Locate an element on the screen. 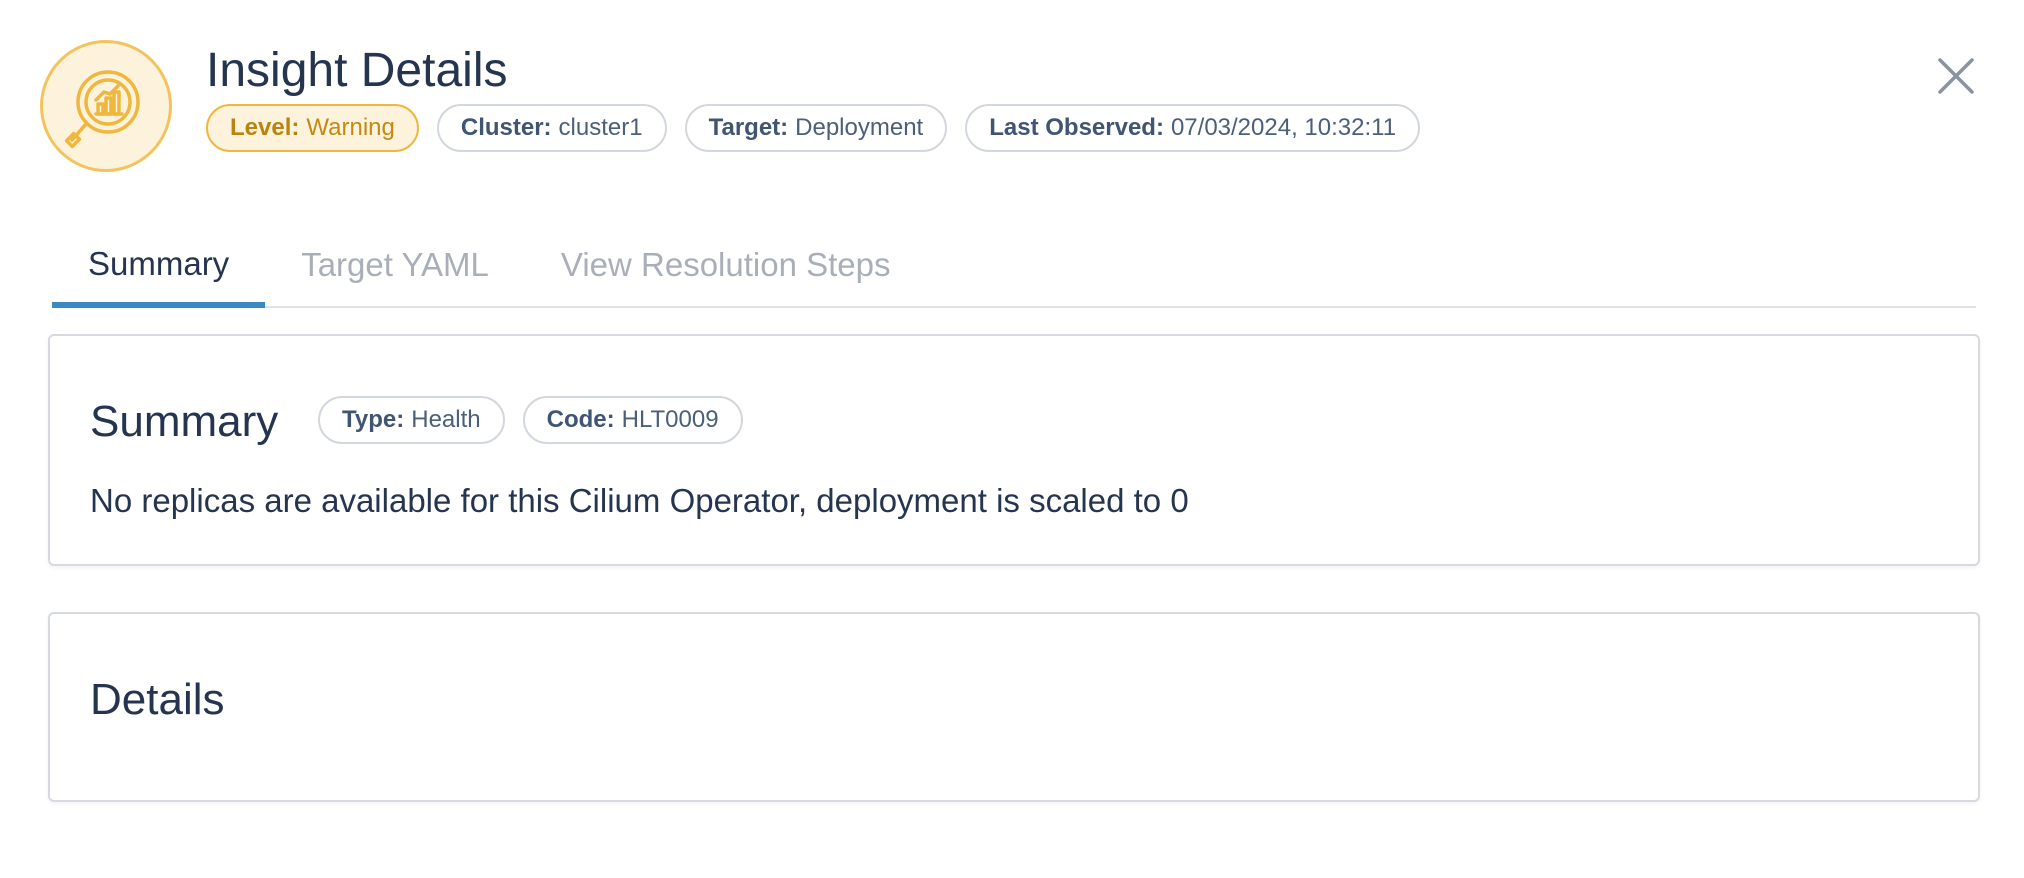 The width and height of the screenshot is (2024, 878). code-badge: Code: HLT0009 is located at coordinates (632, 420).